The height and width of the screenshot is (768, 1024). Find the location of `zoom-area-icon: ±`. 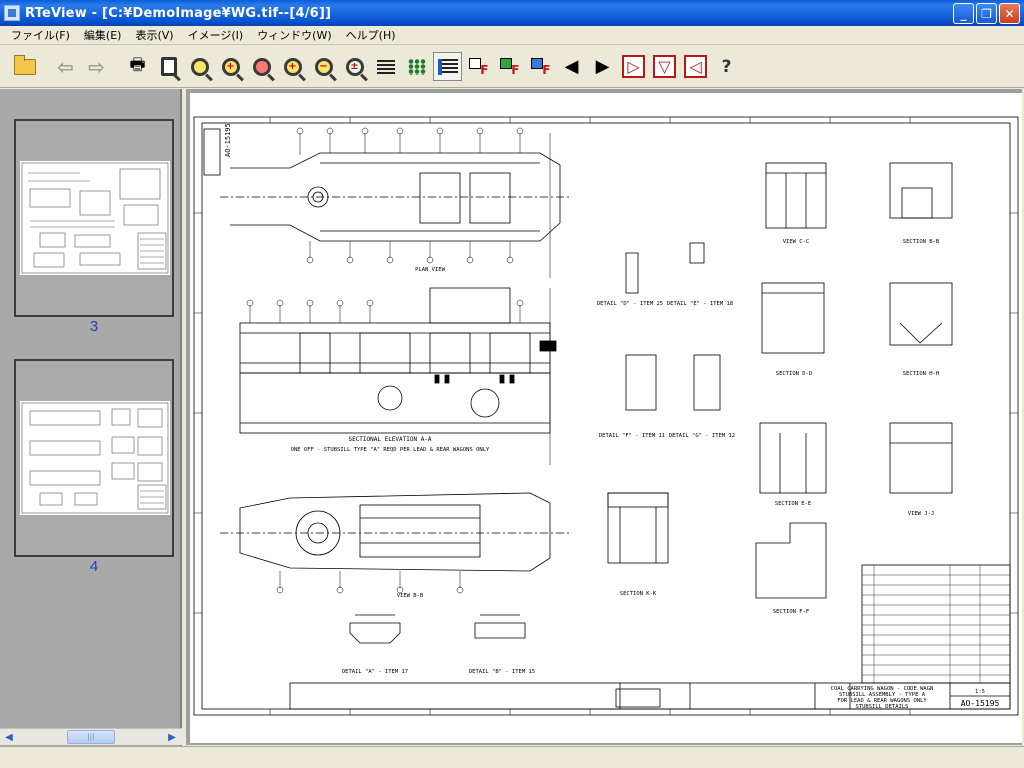

zoom-area-icon: ± is located at coordinates (354, 66).